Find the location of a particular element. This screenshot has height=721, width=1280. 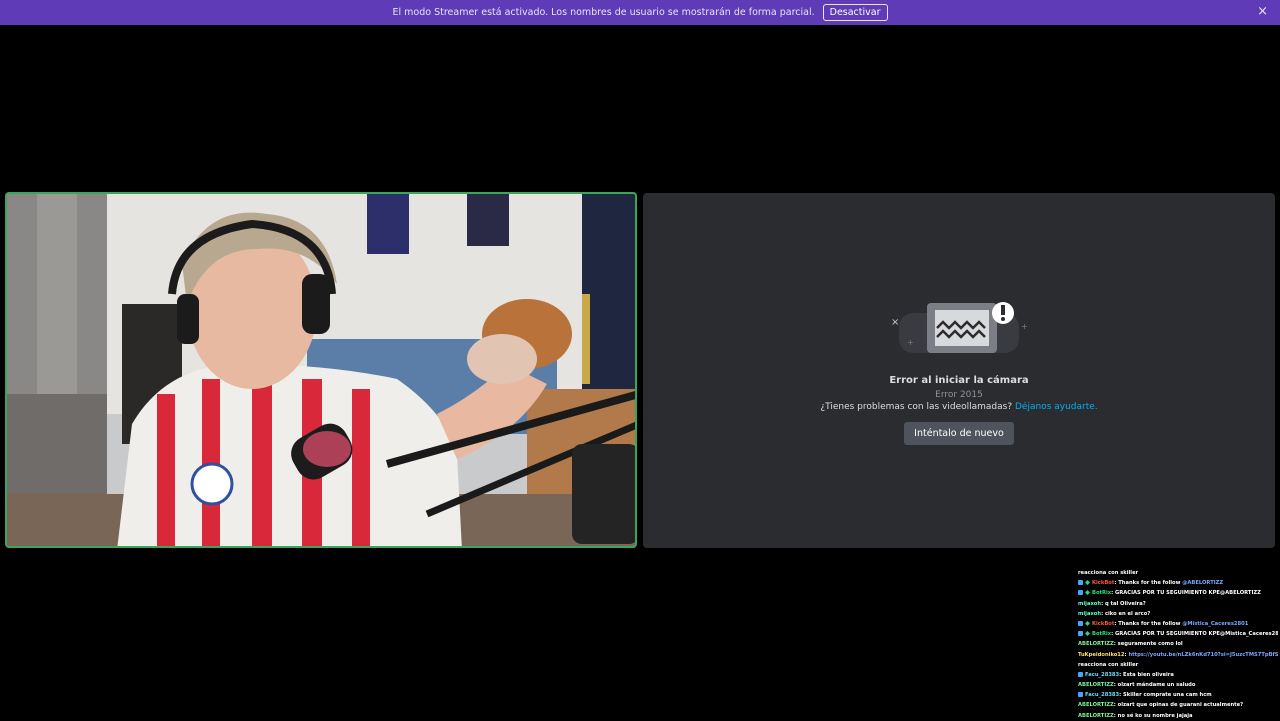

camera-error-code: Error 2015 is located at coordinates (959, 395).